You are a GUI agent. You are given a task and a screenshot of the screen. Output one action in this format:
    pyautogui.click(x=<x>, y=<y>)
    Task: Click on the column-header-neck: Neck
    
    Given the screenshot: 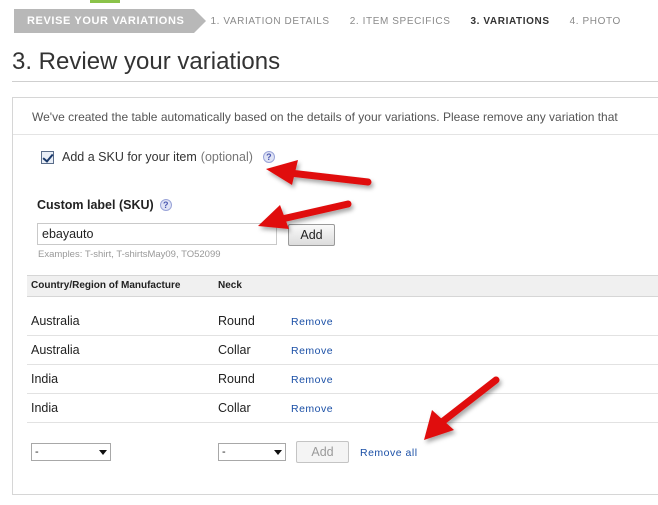 What is the action you would take?
    pyautogui.click(x=230, y=285)
    